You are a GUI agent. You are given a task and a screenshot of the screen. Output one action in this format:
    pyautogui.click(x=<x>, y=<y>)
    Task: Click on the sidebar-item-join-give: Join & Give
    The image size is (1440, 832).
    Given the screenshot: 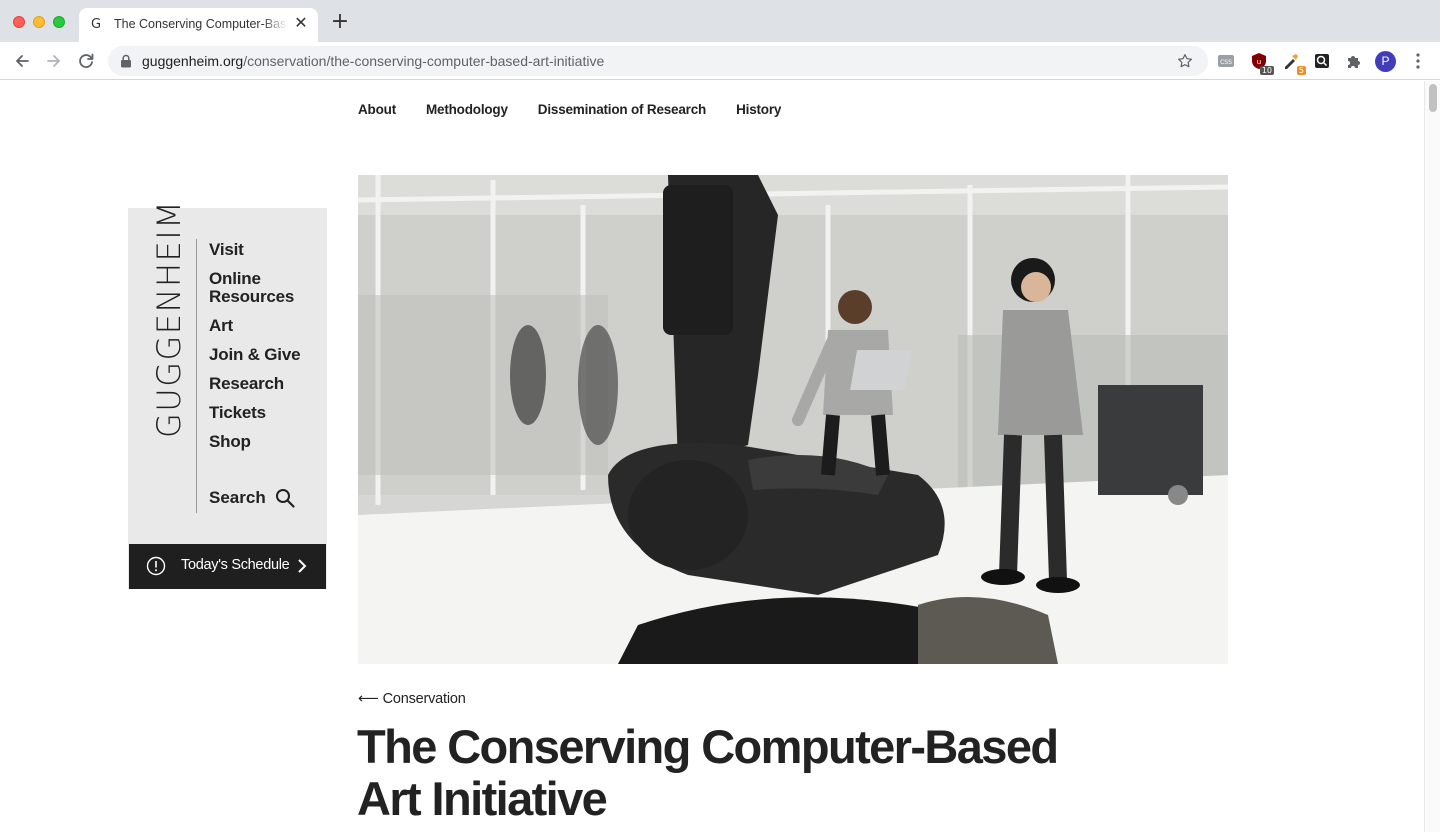 What is the action you would take?
    pyautogui.click(x=255, y=355)
    